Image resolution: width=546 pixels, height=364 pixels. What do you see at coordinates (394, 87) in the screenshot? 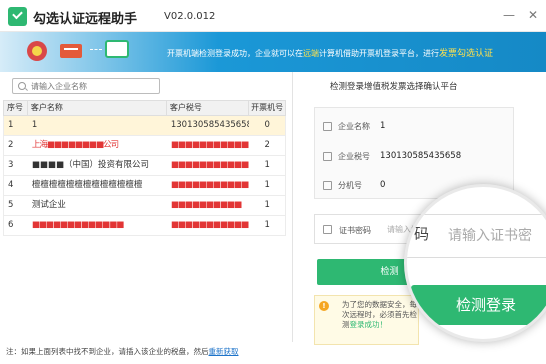
I see `panel-title: 检测登录增值税发票选择确认平台` at bounding box center [394, 87].